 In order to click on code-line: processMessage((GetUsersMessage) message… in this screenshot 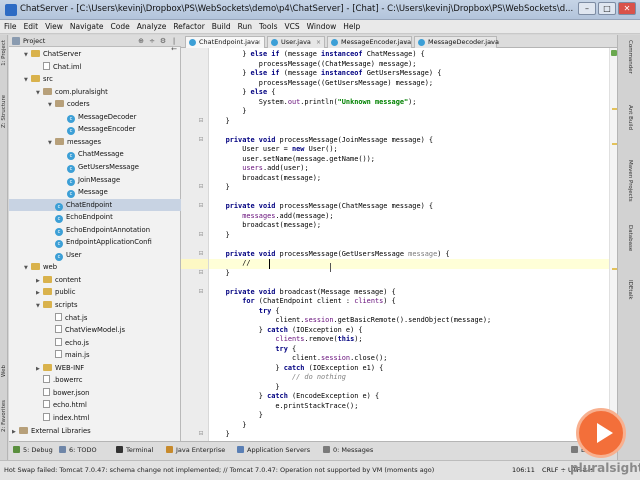, I will do `click(409, 84)`.